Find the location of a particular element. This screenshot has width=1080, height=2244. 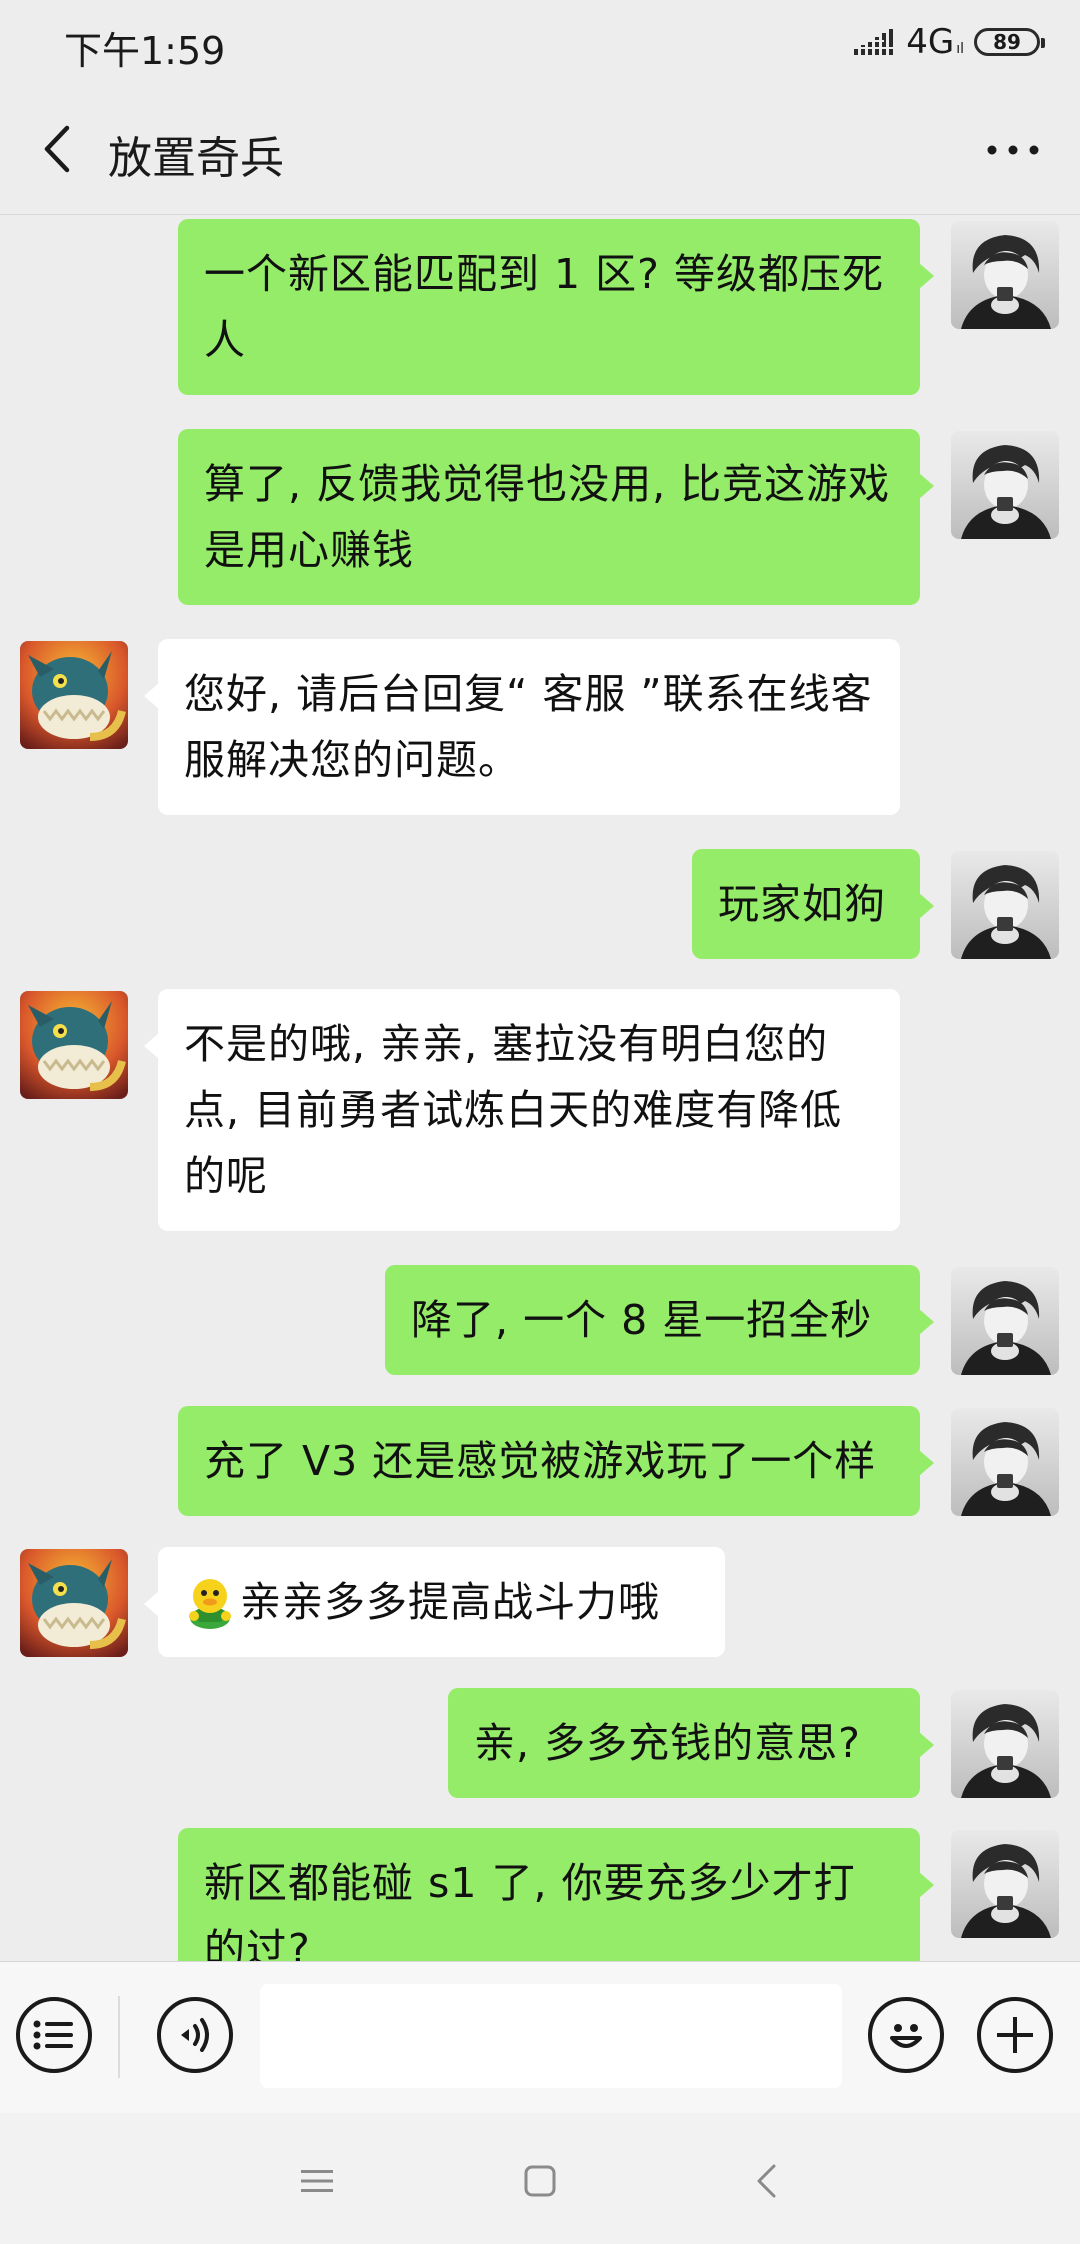

menu-list-button is located at coordinates (54, 2035).